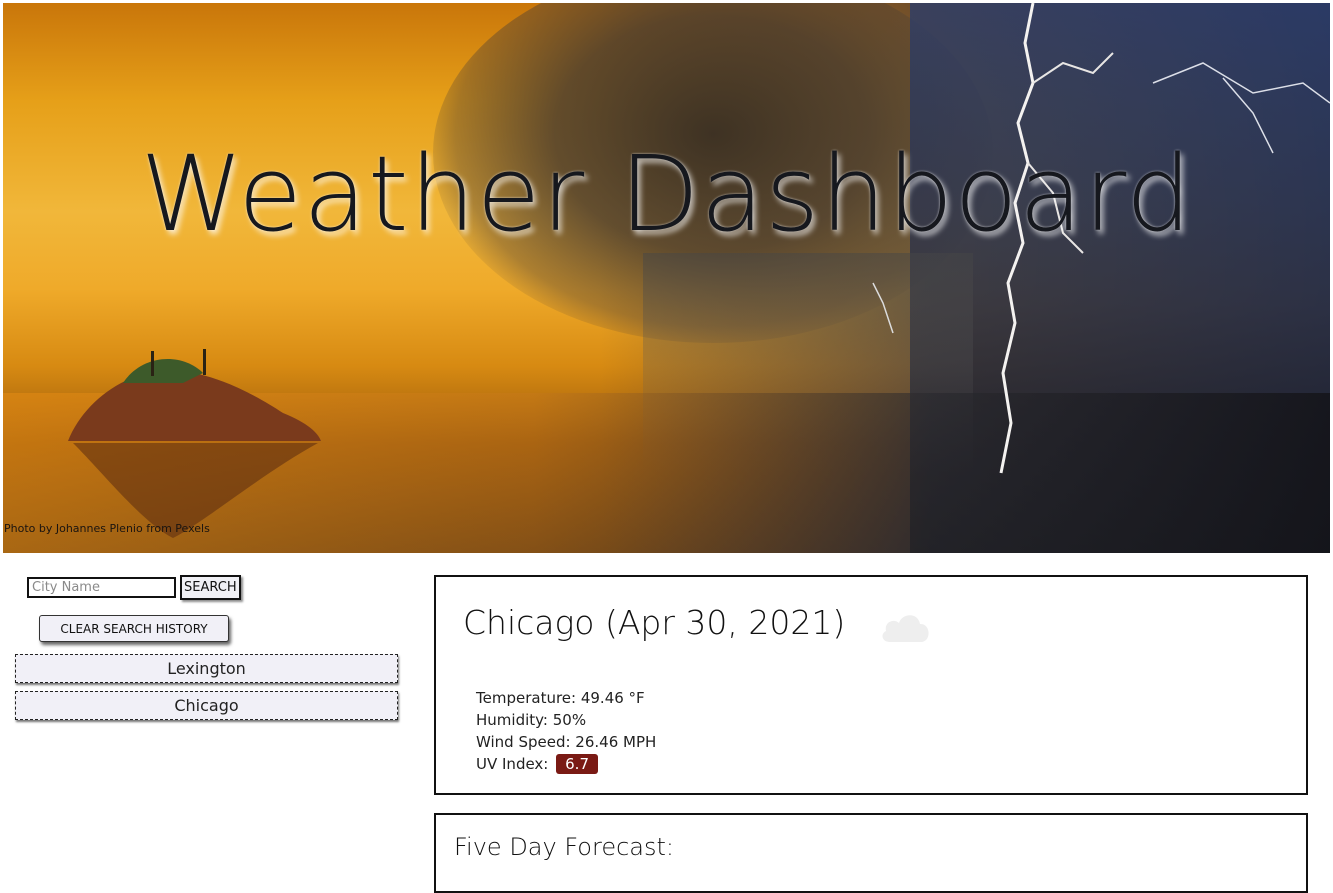 This screenshot has width=1333, height=893. I want to click on page-title: Weather Dashboard, so click(666, 194).